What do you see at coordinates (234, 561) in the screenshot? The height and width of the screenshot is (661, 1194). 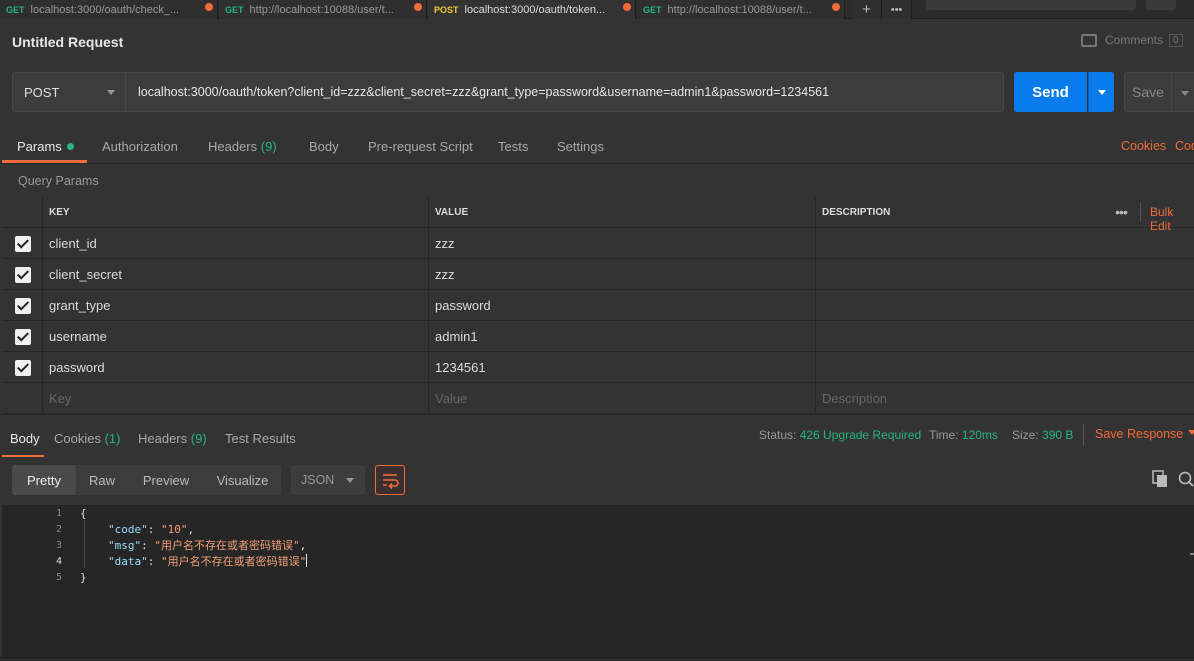 I see `json-value: "用户名不存在或者密码错误"` at bounding box center [234, 561].